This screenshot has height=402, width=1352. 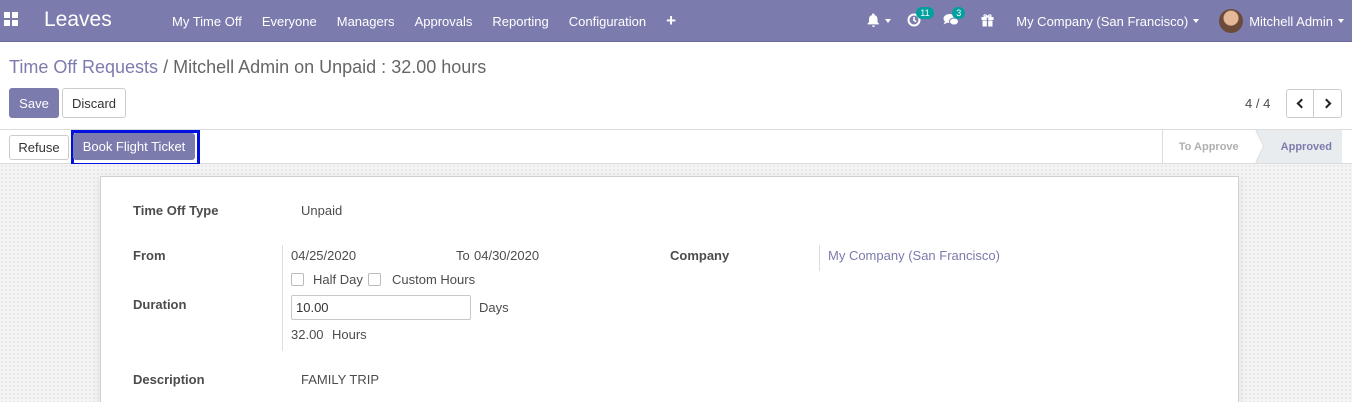 I want to click on description-field: FAMILY TRIP, so click(x=340, y=379).